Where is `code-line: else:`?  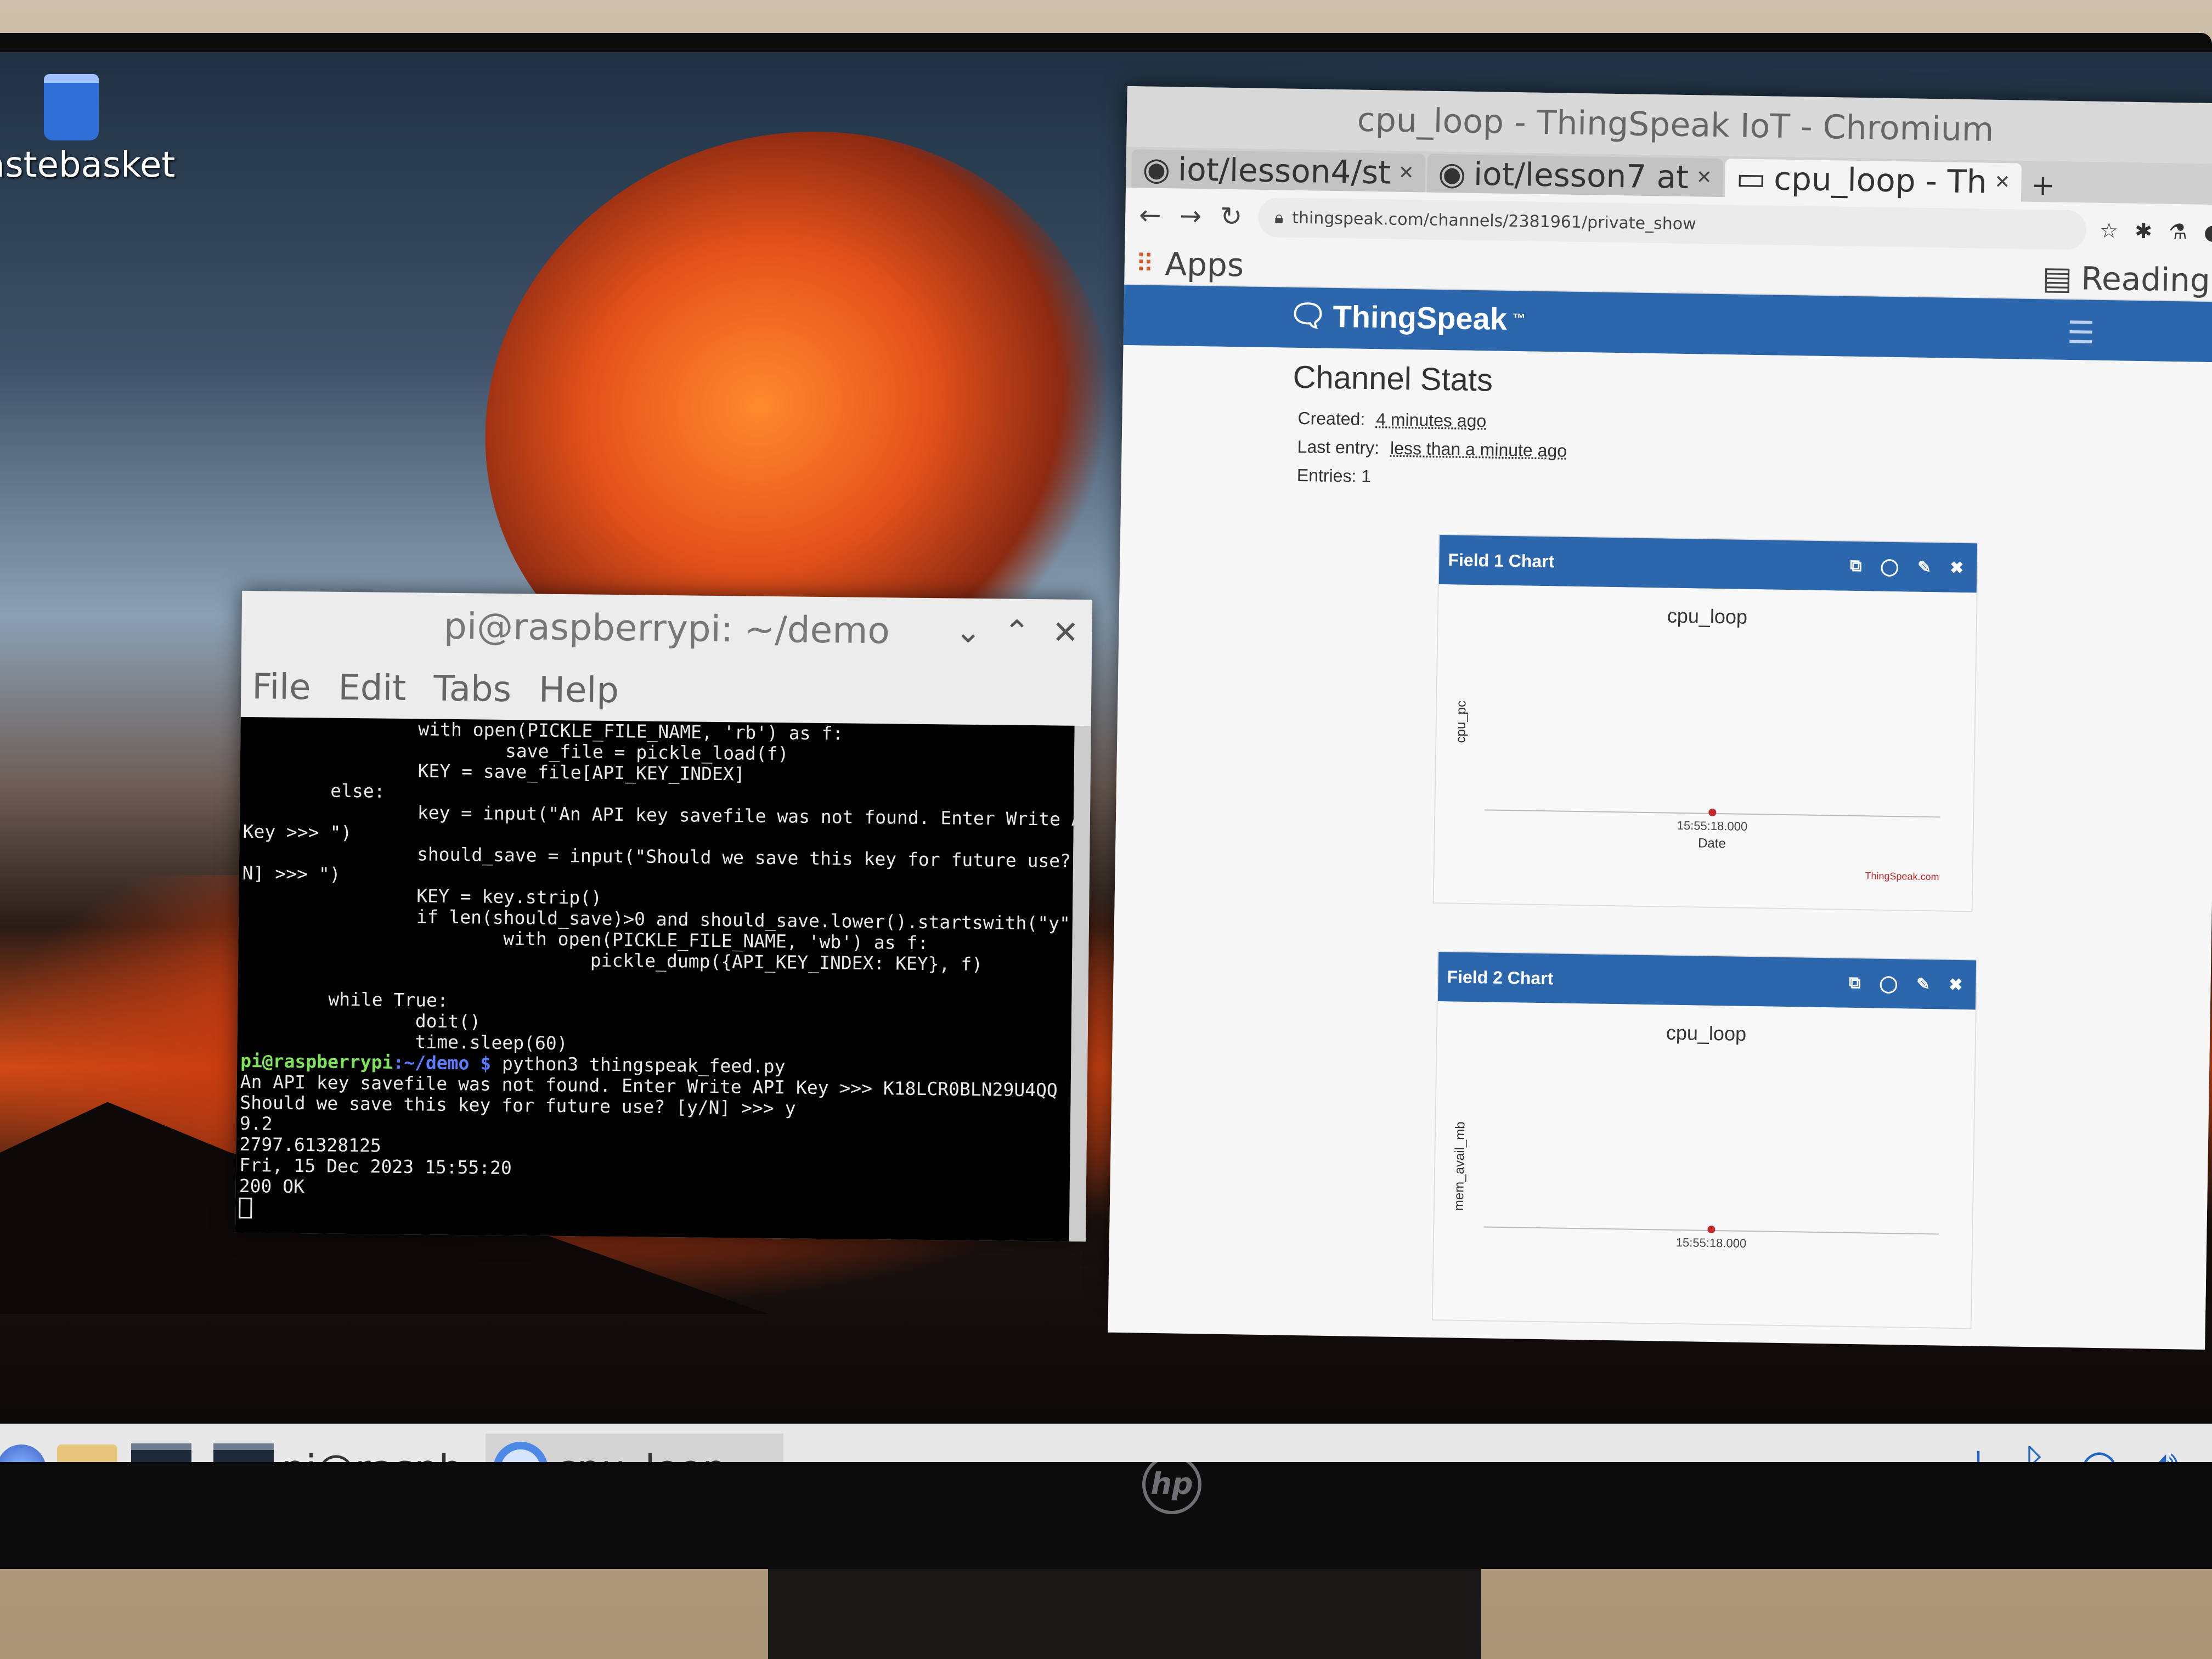
code-line: else: is located at coordinates (314, 790).